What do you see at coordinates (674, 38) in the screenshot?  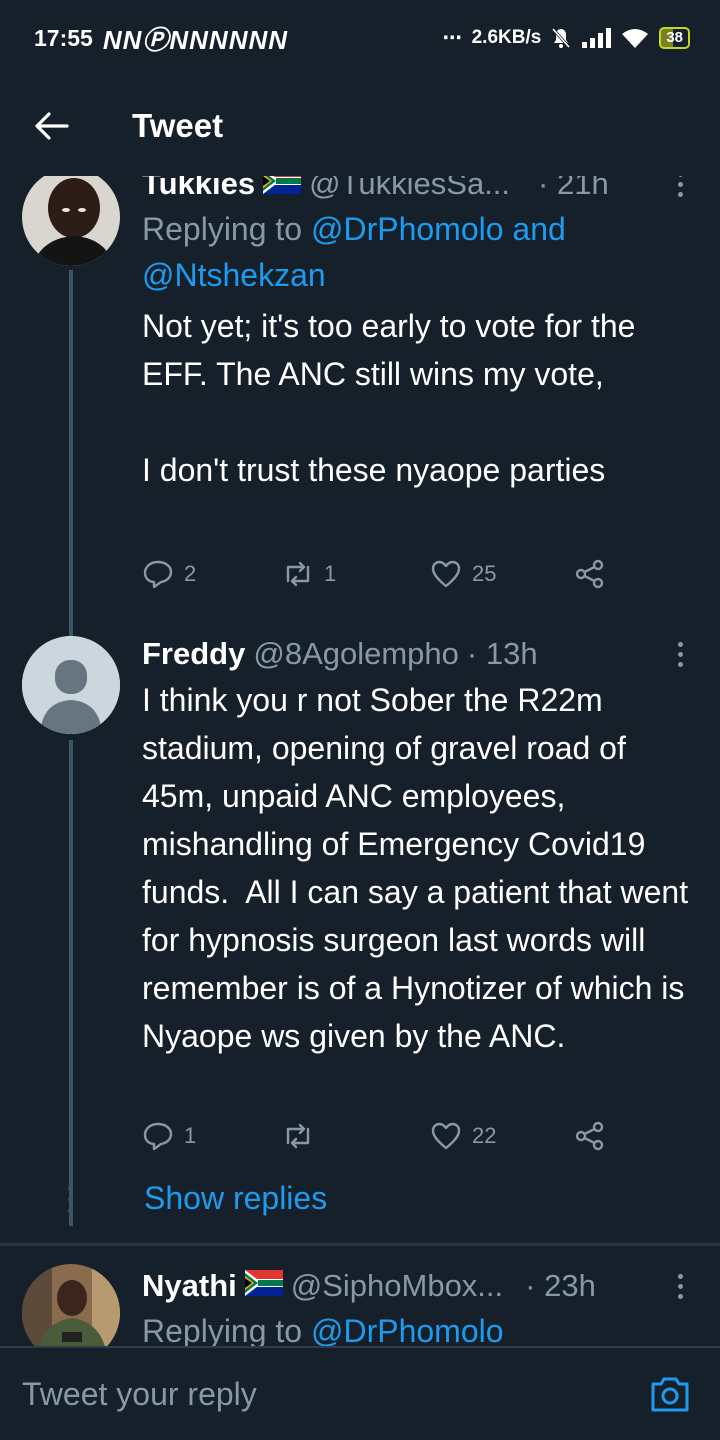 I see `battery-icon: 38` at bounding box center [674, 38].